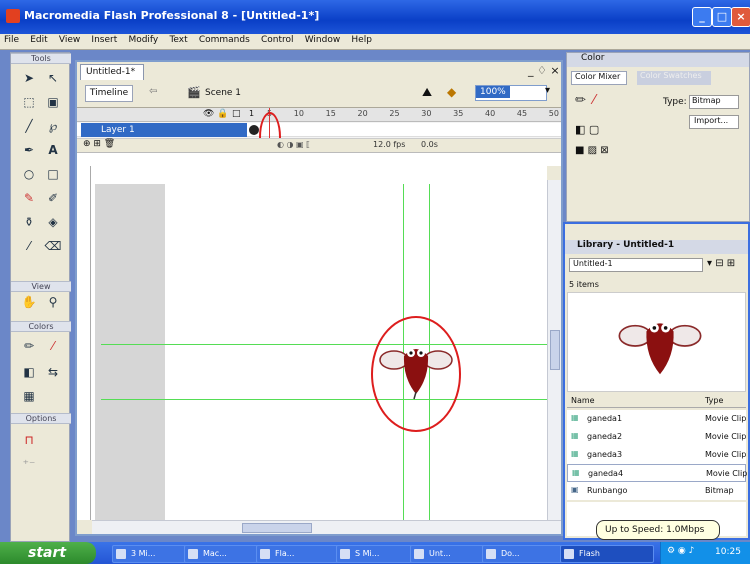 The width and height of the screenshot is (750, 564). What do you see at coordinates (656, 455) in the screenshot?
I see `library-item: ▦ ganeda3 Movie Clip` at bounding box center [656, 455].